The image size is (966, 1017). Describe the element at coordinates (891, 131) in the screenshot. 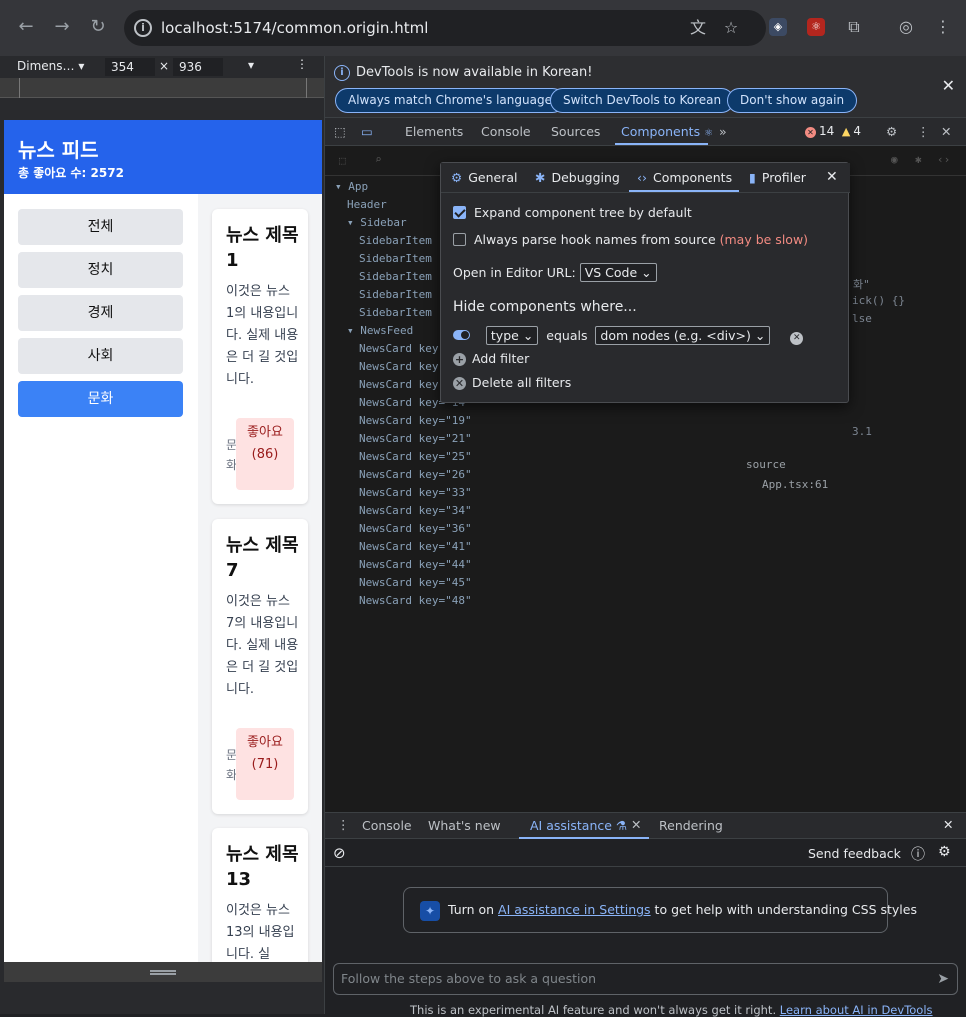

I see `settings-gear-icon: ⚙` at that location.